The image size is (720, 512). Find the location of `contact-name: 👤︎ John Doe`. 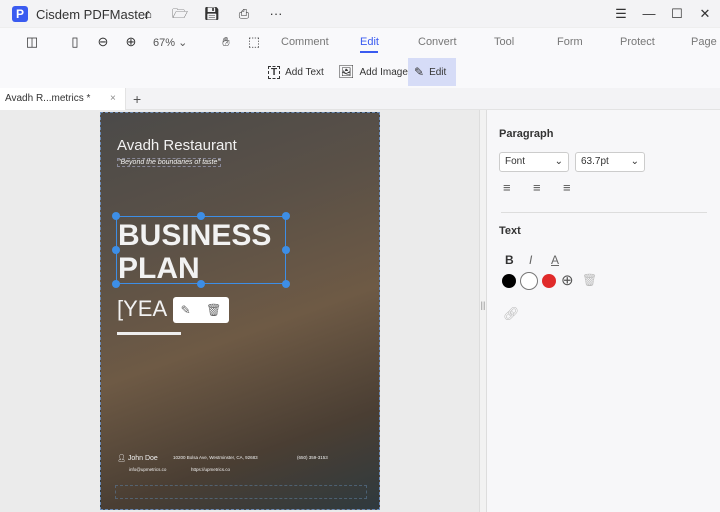

contact-name: 👤︎ John Doe is located at coordinates (137, 458).